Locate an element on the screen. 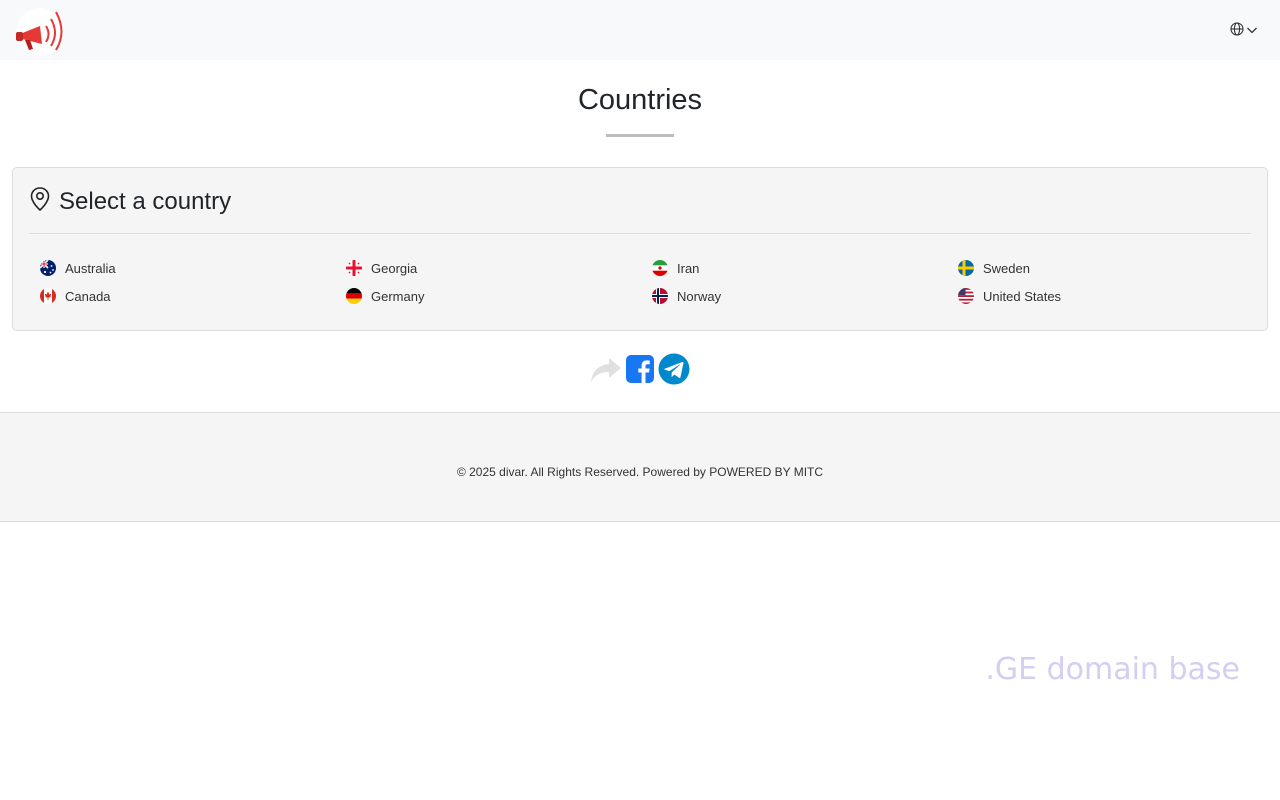 This screenshot has height=800, width=1280. country-name: Sweden is located at coordinates (1006, 268).